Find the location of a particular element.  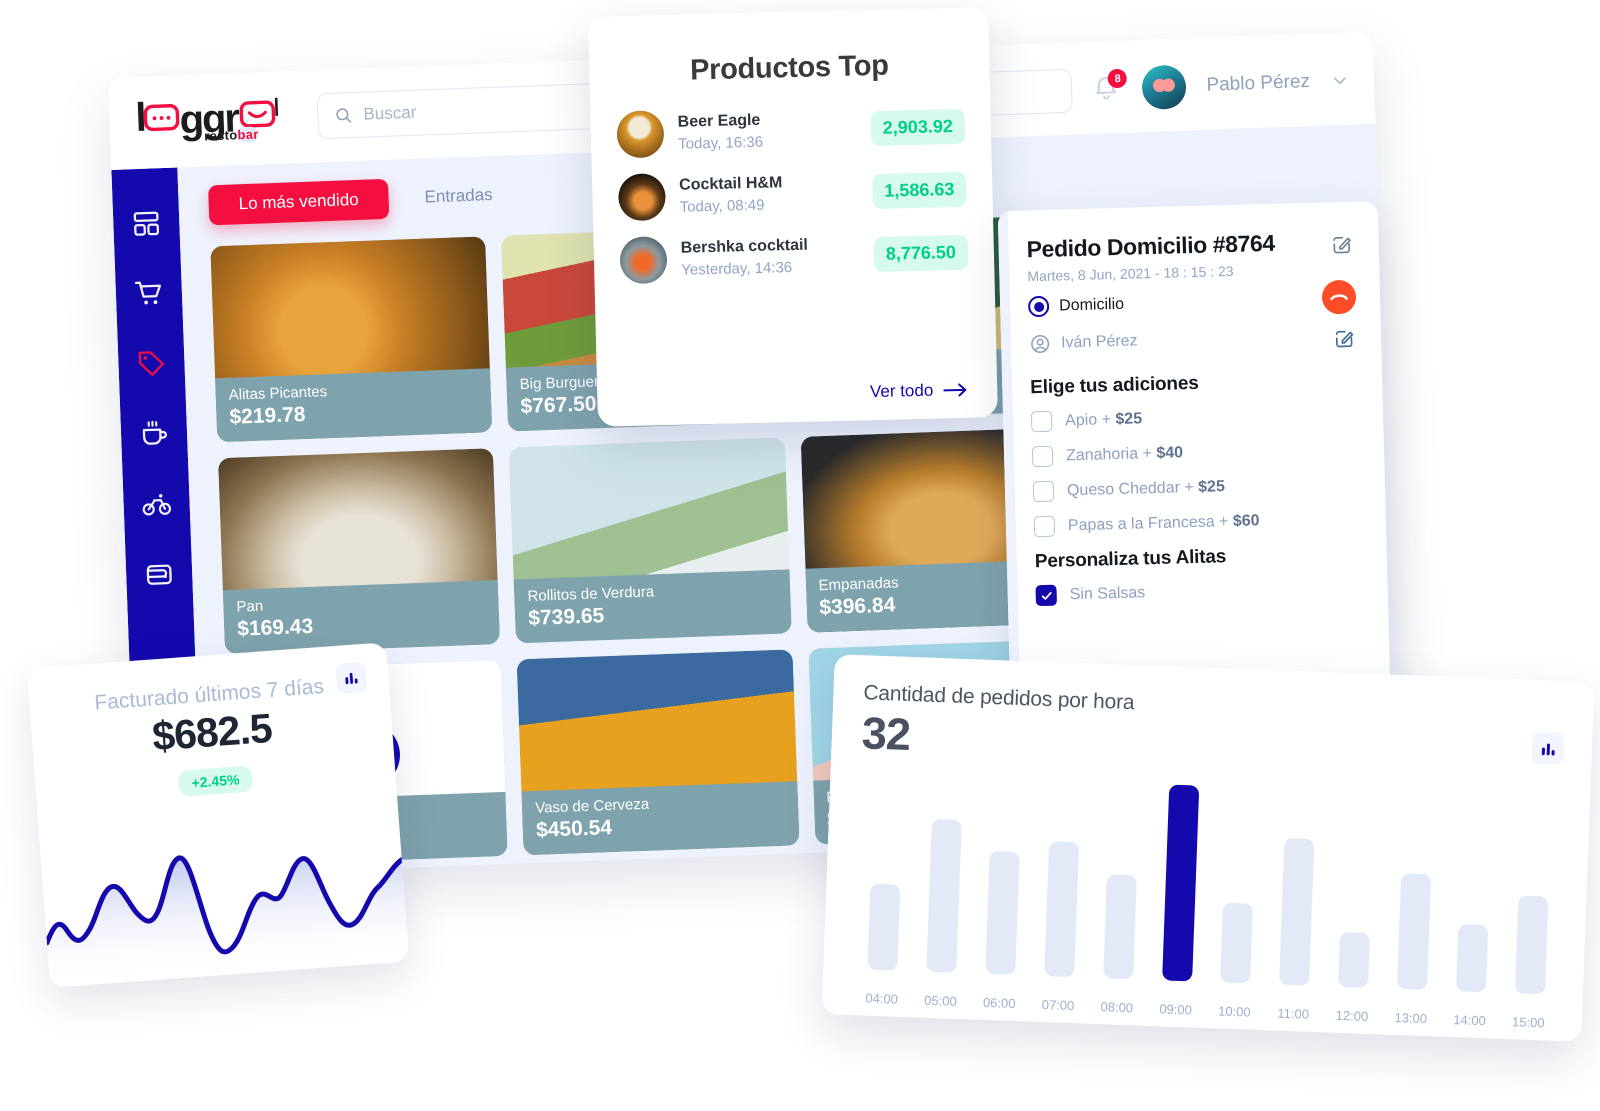

product-name: Cocktail H&M is located at coordinates (730, 184).